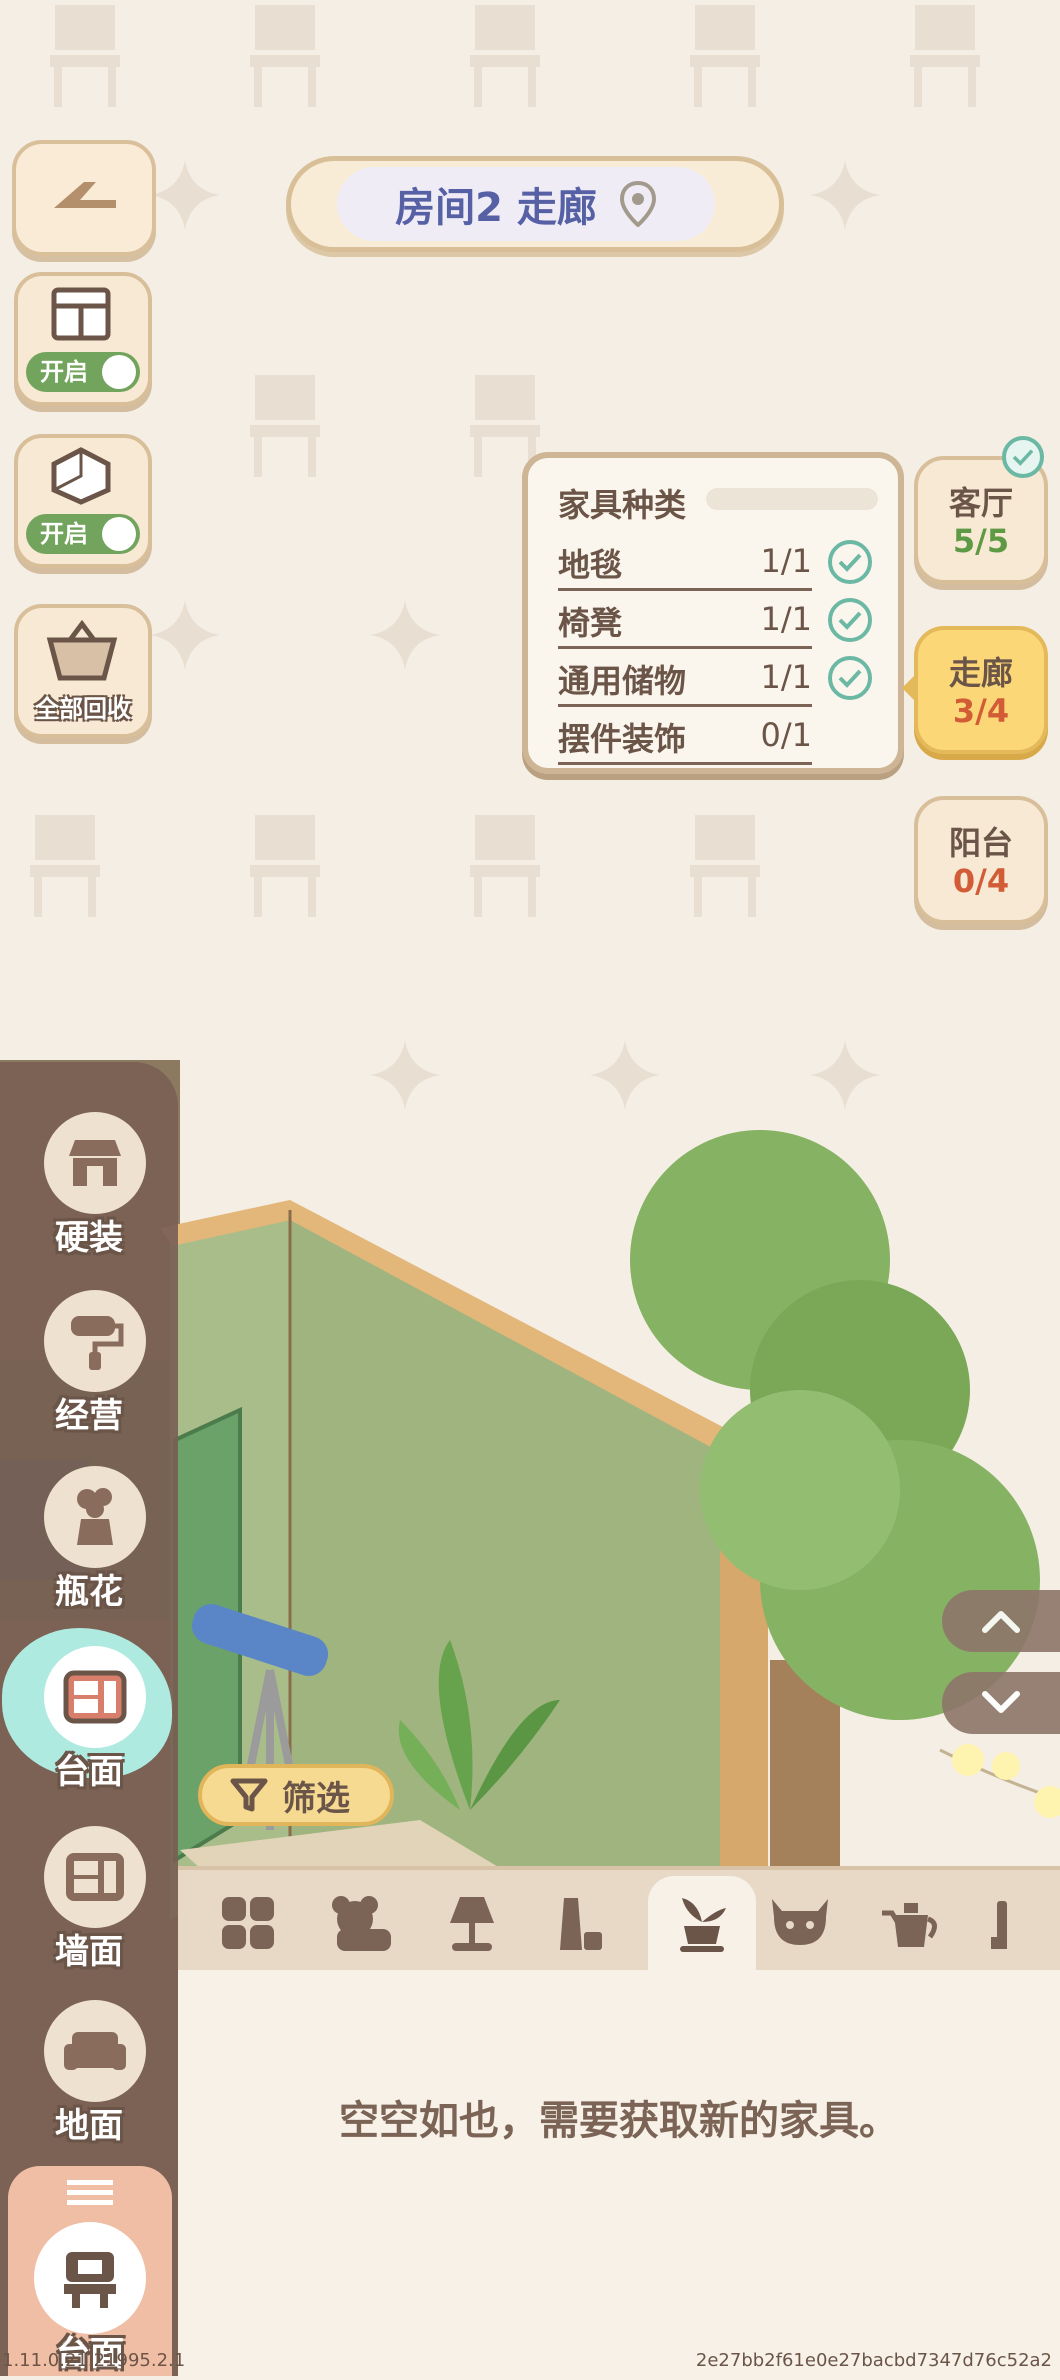 The image size is (1060, 2380). What do you see at coordinates (97, 1343) in the screenshot?
I see `paint-roller-icon` at bounding box center [97, 1343].